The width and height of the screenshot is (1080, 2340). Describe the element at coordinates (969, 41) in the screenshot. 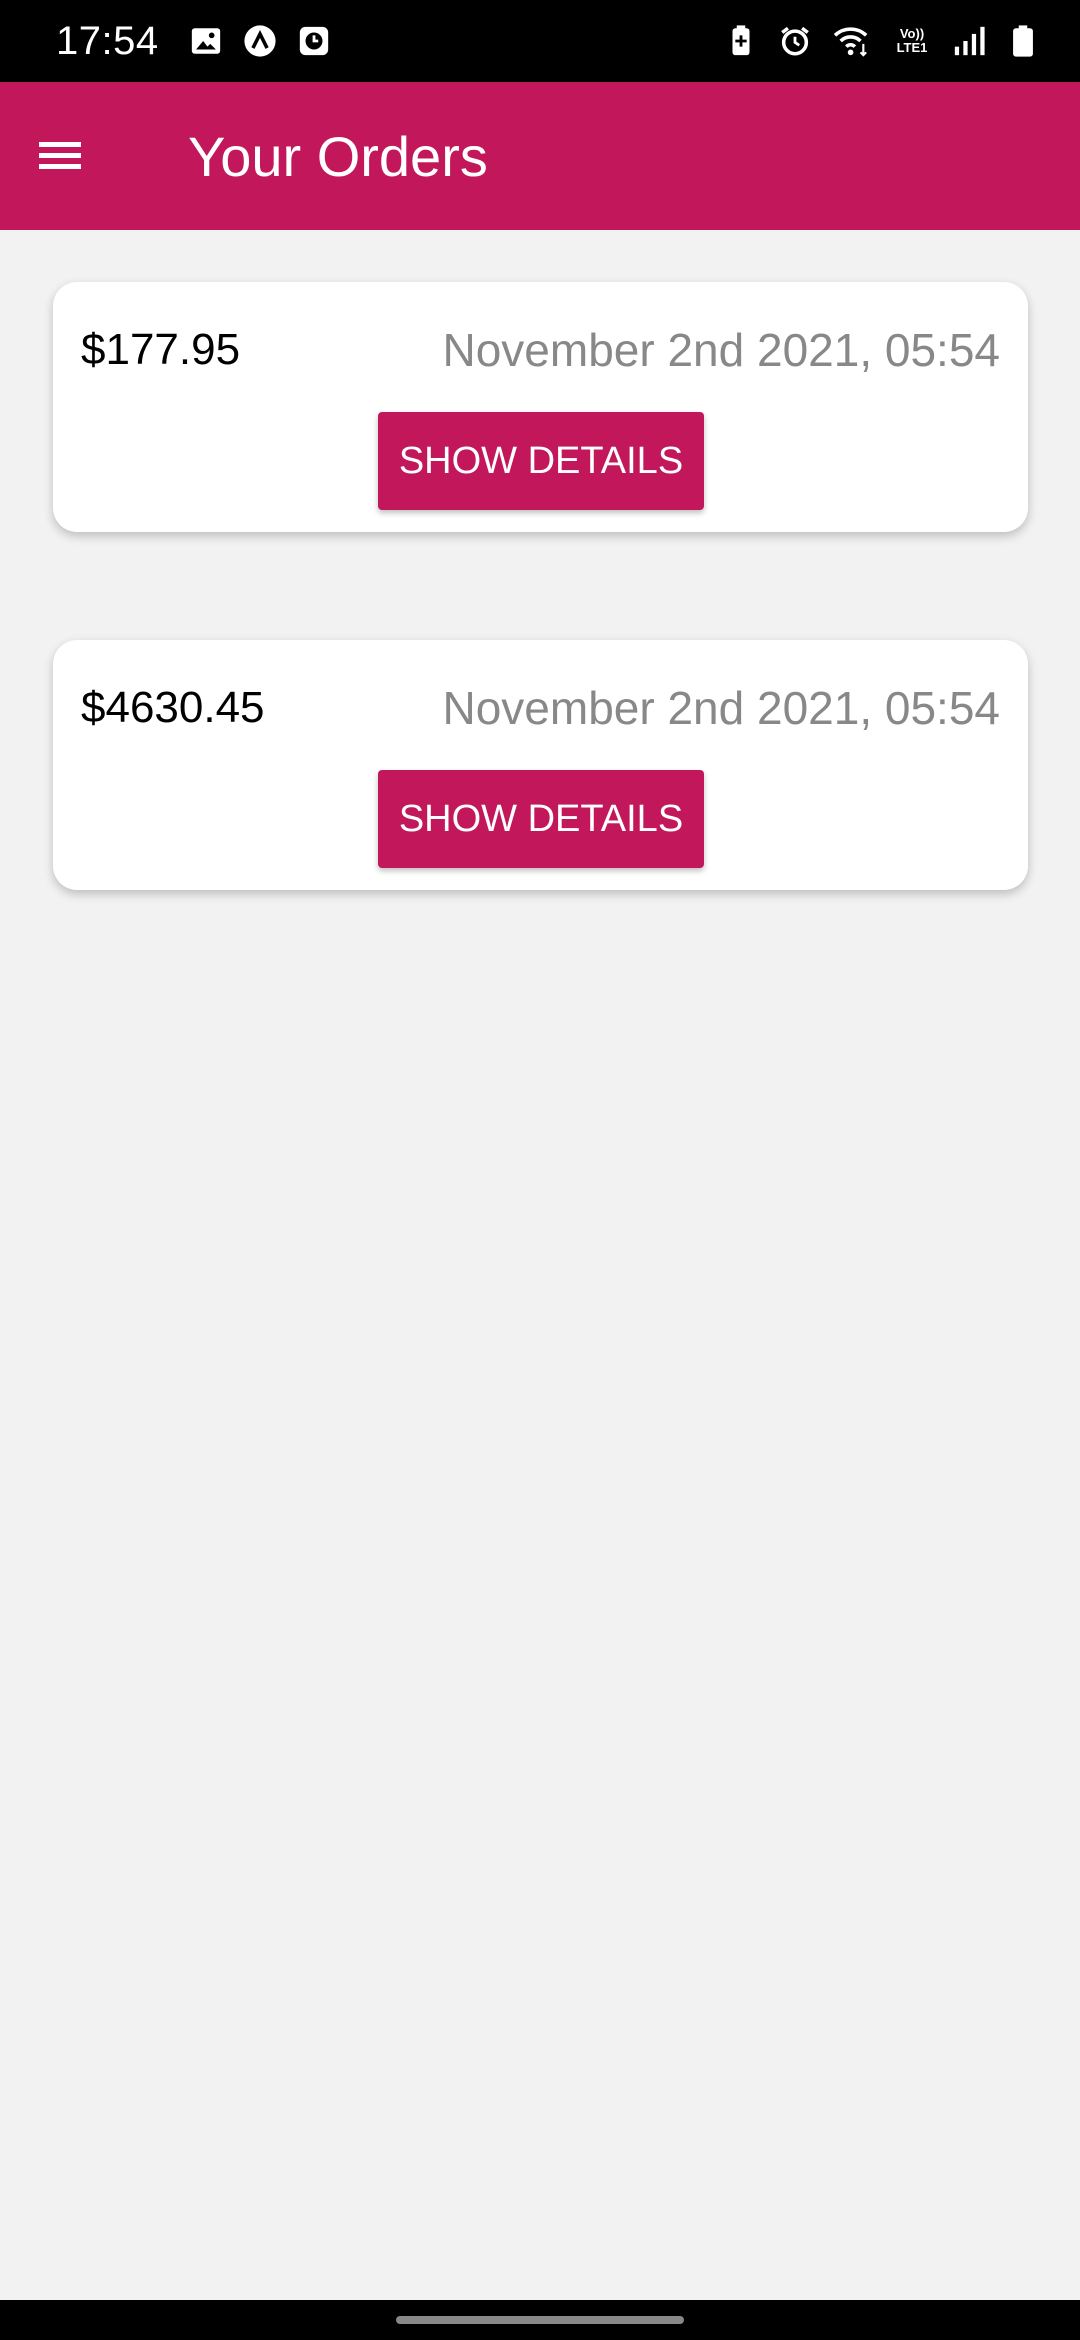

I see `signal-icon` at that location.